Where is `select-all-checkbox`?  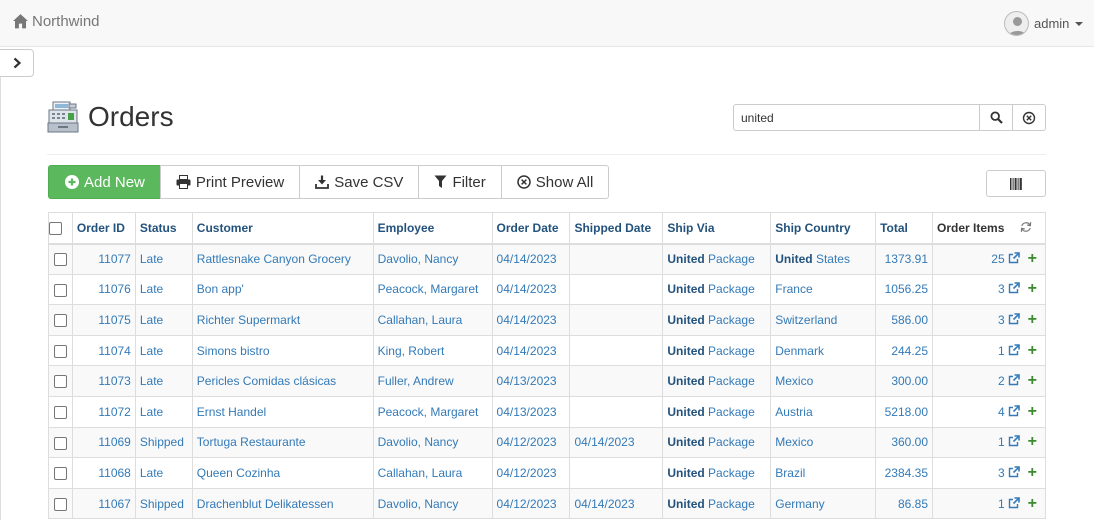 select-all-checkbox is located at coordinates (55, 228).